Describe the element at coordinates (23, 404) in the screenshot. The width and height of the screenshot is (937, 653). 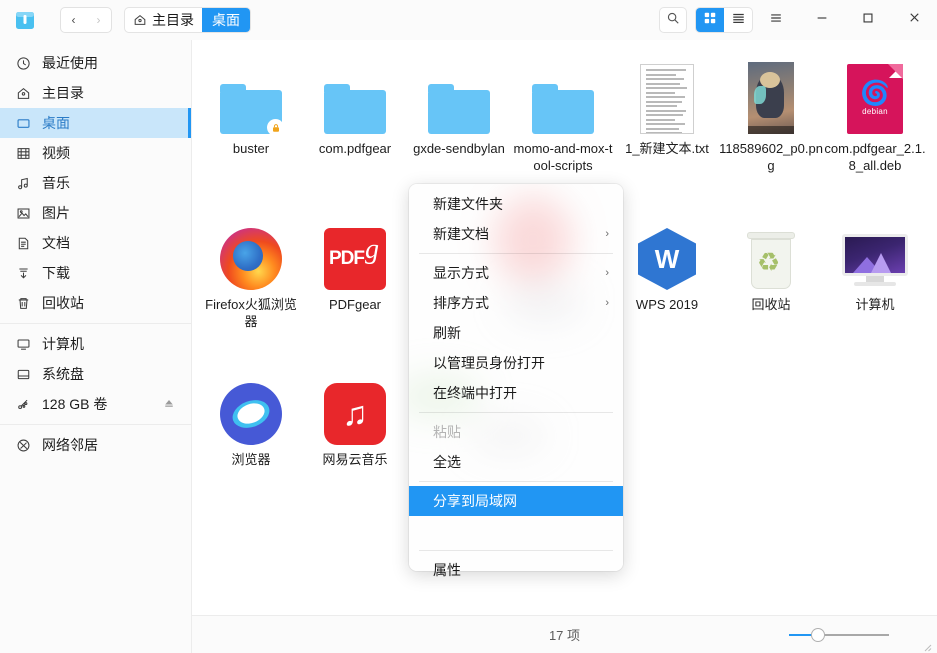
I see `usb-icon` at that location.